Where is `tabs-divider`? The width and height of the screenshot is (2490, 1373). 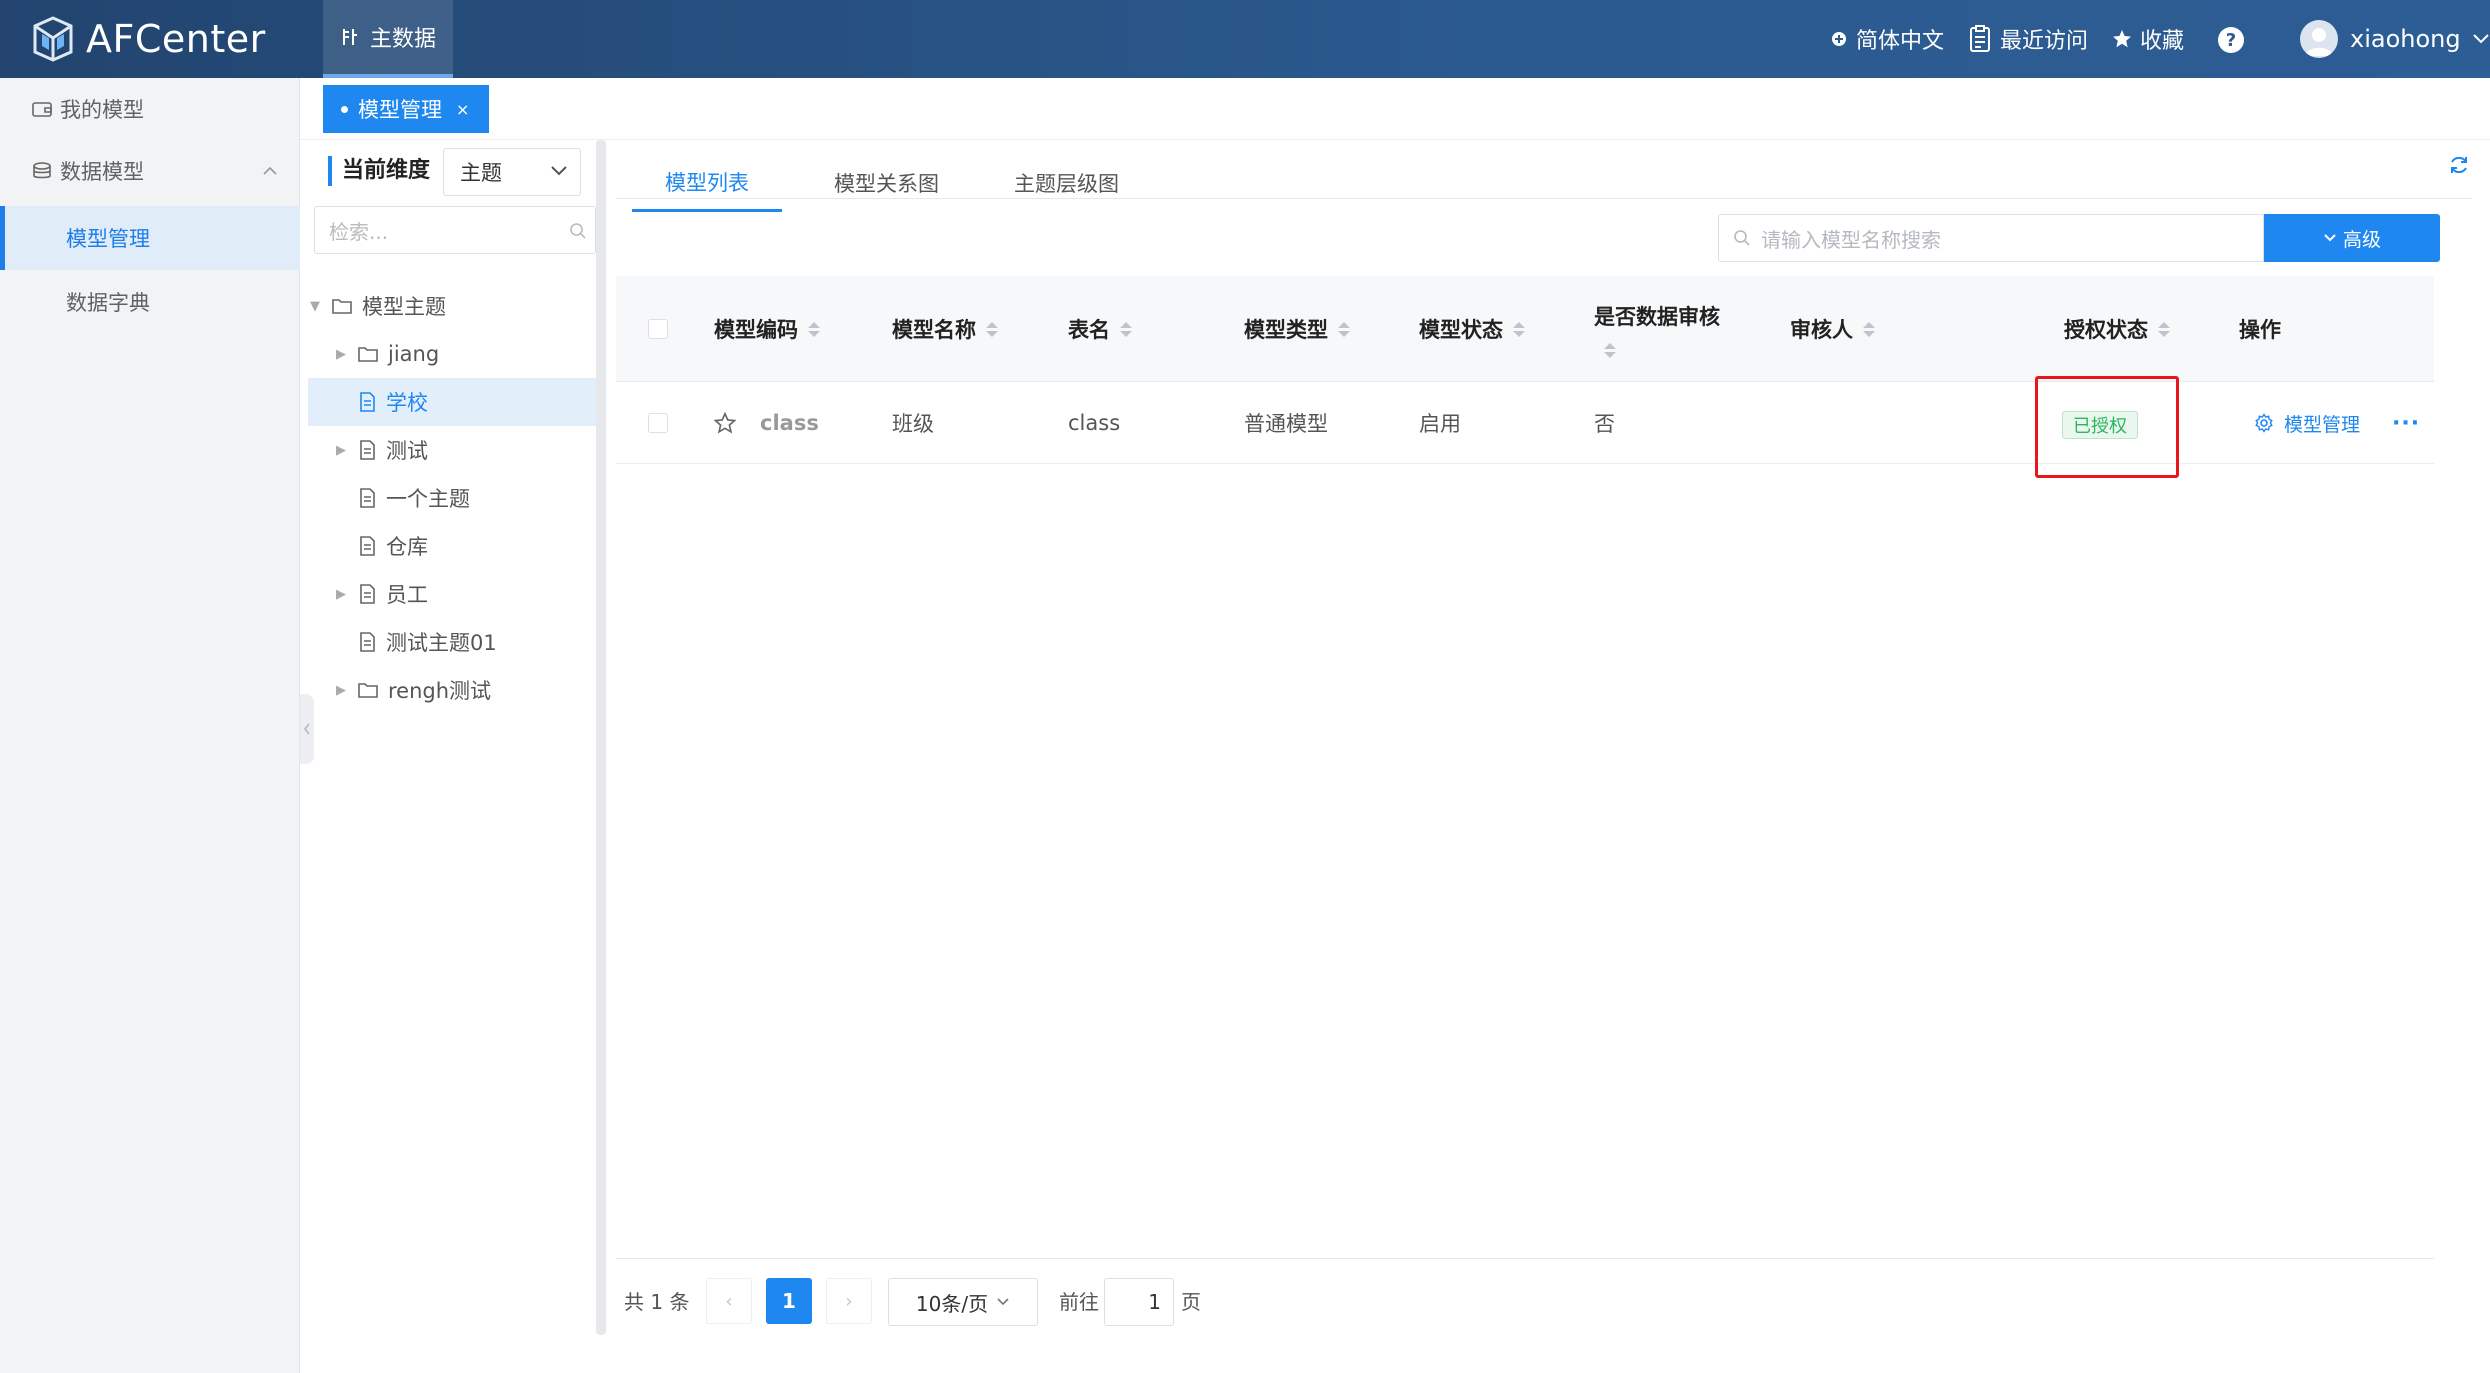
tabs-divider is located at coordinates (1544, 198).